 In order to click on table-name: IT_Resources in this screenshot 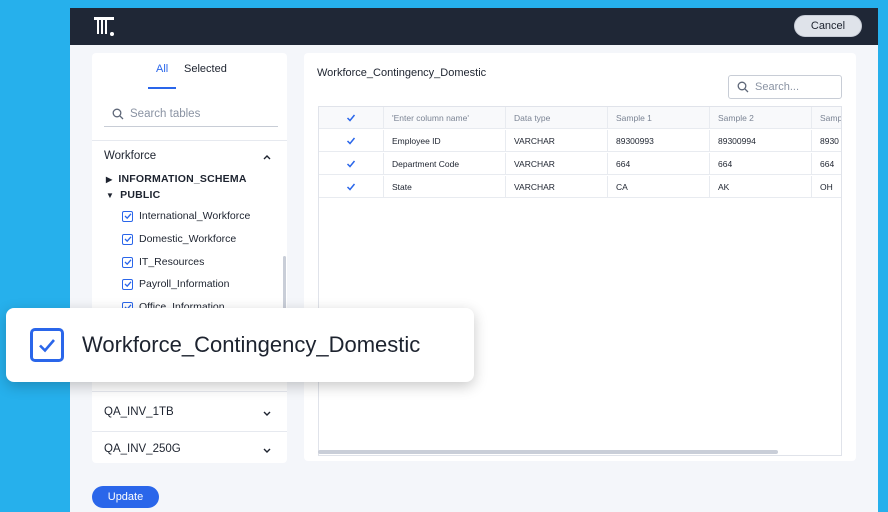, I will do `click(172, 262)`.